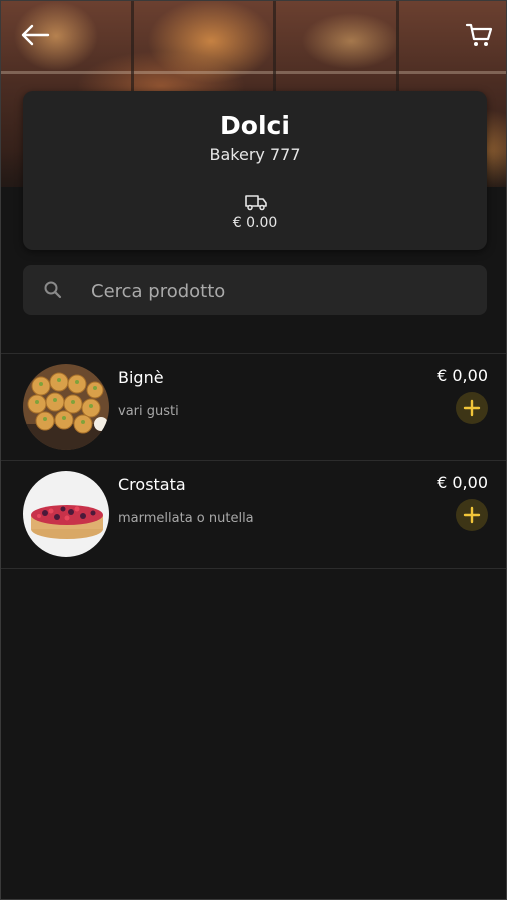 The height and width of the screenshot is (900, 507). What do you see at coordinates (66, 514) in the screenshot?
I see `product-image-crostata` at bounding box center [66, 514].